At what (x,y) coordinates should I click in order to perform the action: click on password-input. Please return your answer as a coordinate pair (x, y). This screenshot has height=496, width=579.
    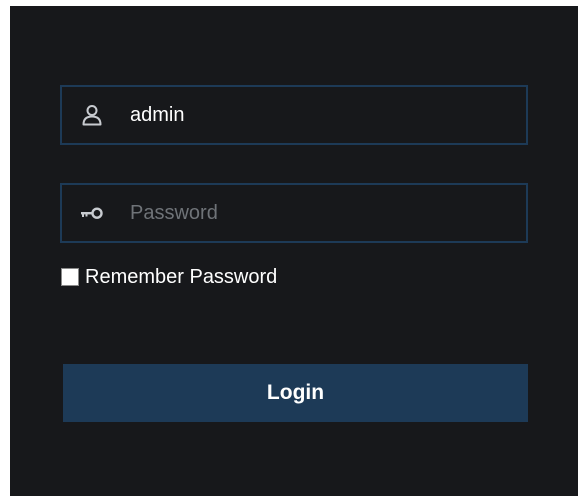
    Looking at the image, I should click on (320, 213).